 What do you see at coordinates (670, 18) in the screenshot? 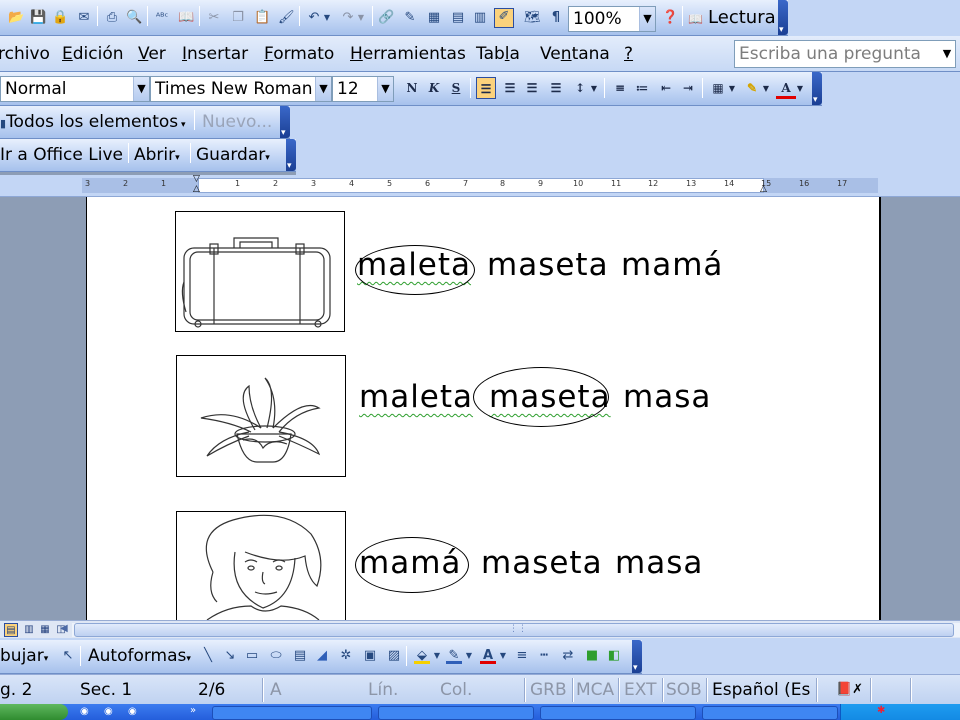
I see `help-icon: ❓` at bounding box center [670, 18].